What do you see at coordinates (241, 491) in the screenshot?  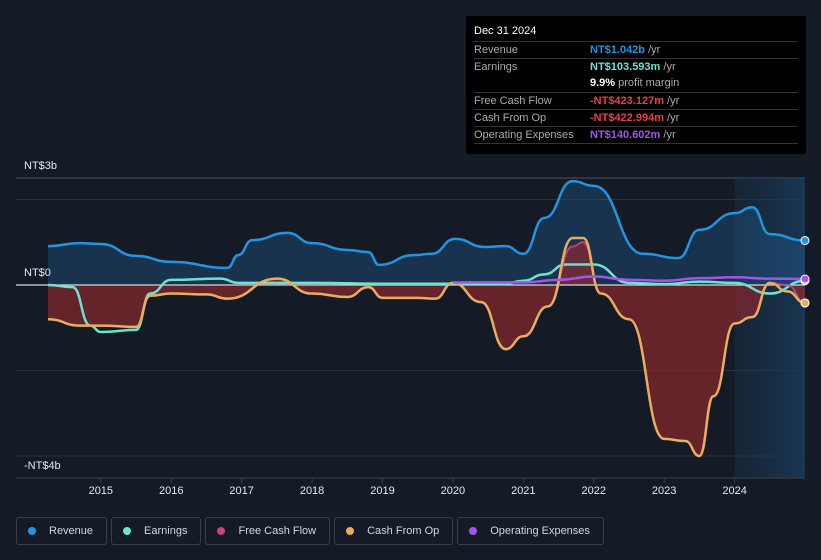 I see `x-tick-label: 2017` at bounding box center [241, 491].